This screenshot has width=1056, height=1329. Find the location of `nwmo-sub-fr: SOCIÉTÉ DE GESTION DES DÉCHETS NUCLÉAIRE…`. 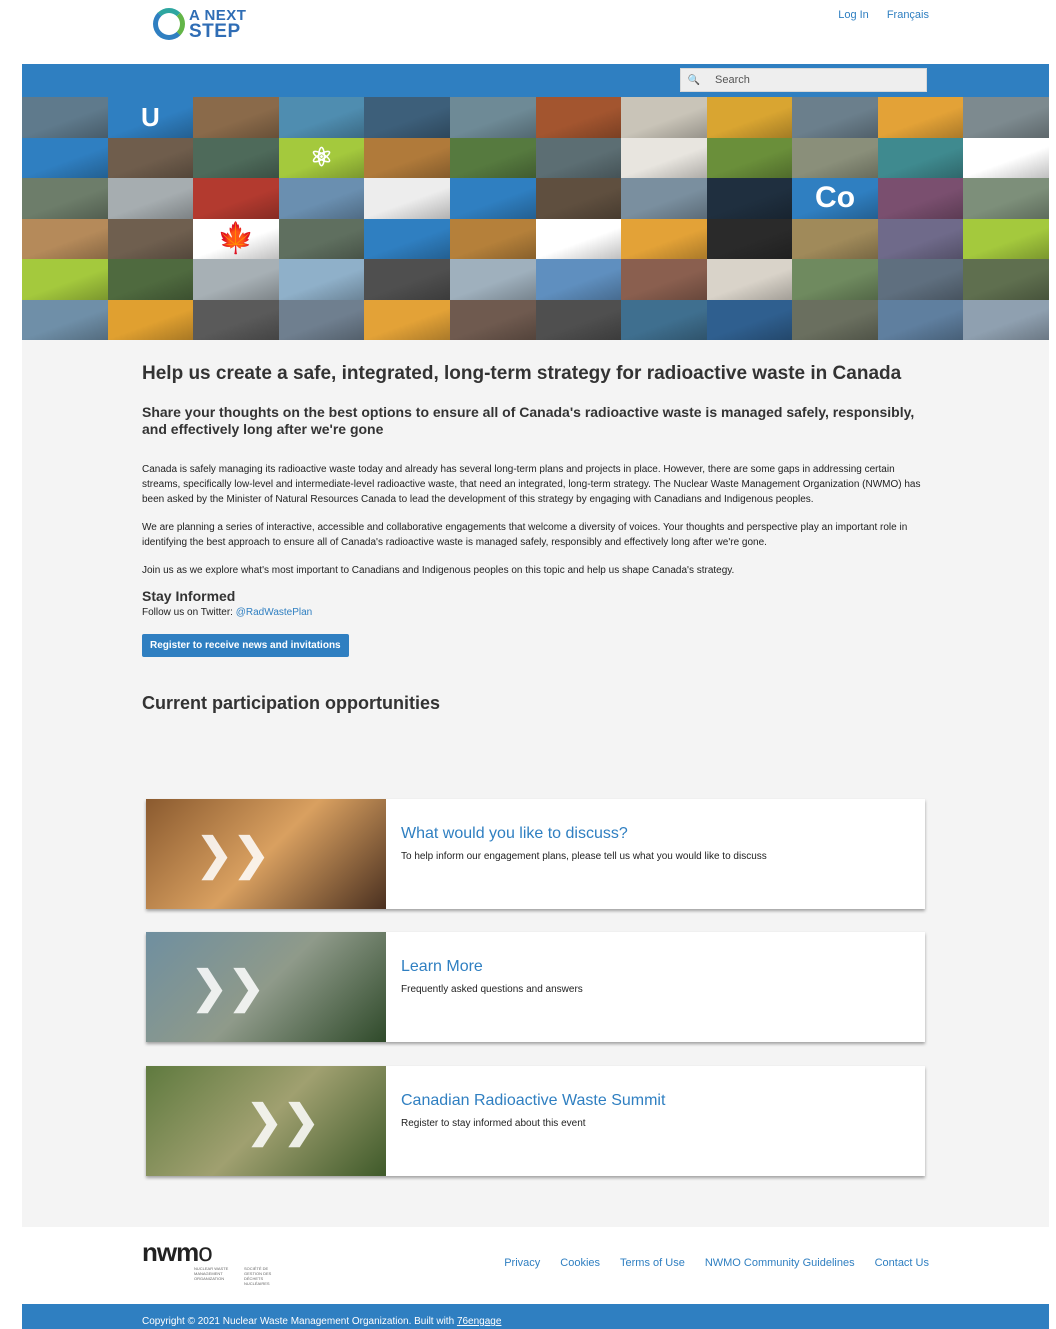

nwmo-sub-fr: SOCIÉTÉ DE GESTION DES DÉCHETS NUCLÉAIRE… is located at coordinates (258, 1276).